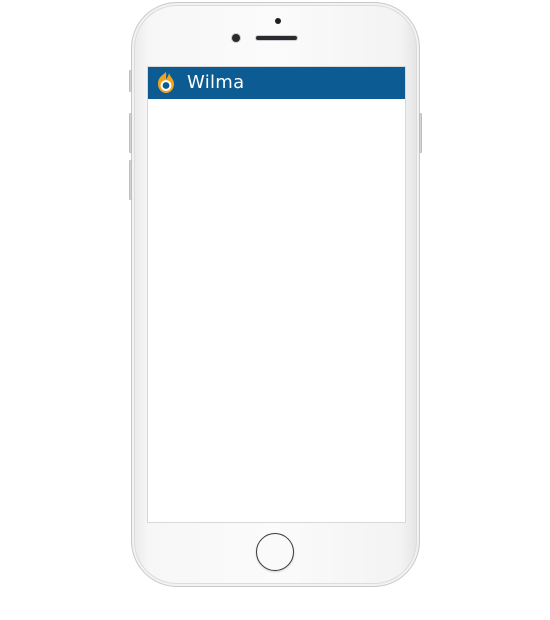 This screenshot has width=550, height=620. Describe the element at coordinates (130, 133) in the screenshot. I see `volume-up-button` at that location.